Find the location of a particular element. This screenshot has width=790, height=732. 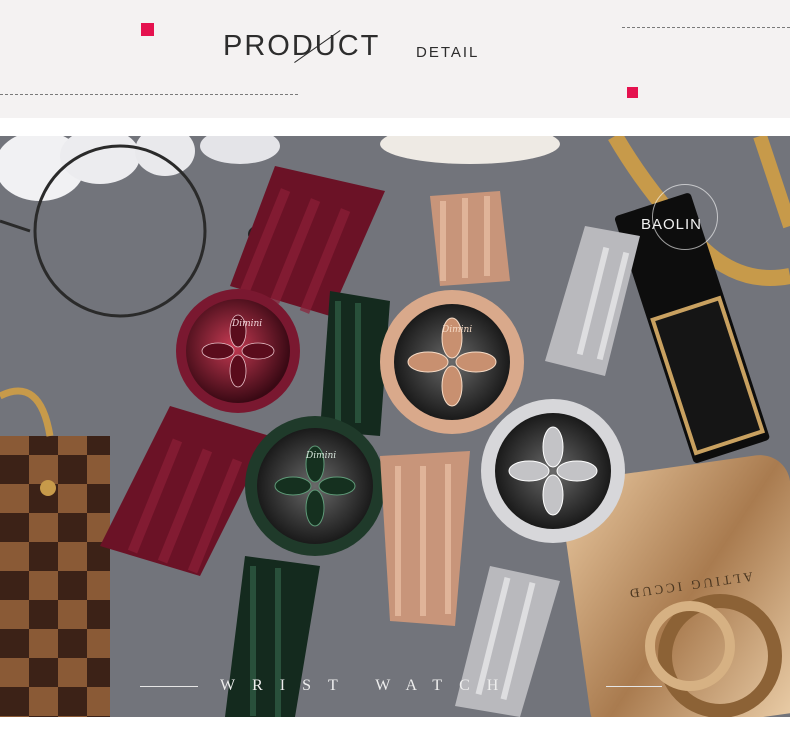

checkered-pouch is located at coordinates (55, 552).